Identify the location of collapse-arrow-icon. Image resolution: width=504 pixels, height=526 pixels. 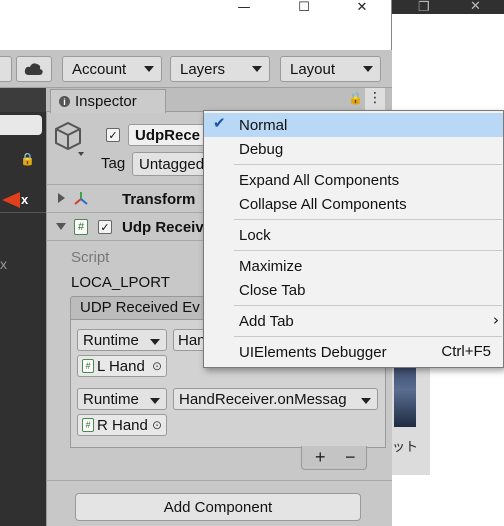
(61, 226).